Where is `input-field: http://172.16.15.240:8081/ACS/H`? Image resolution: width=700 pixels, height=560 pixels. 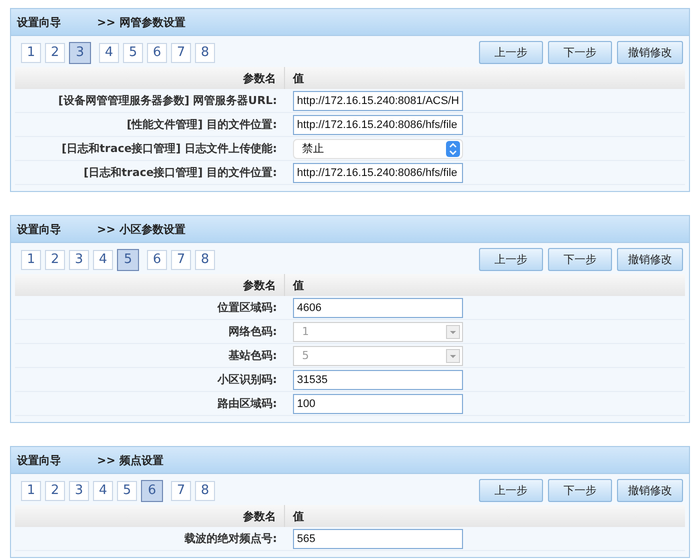
input-field: http://172.16.15.240:8081/ACS/H is located at coordinates (378, 100).